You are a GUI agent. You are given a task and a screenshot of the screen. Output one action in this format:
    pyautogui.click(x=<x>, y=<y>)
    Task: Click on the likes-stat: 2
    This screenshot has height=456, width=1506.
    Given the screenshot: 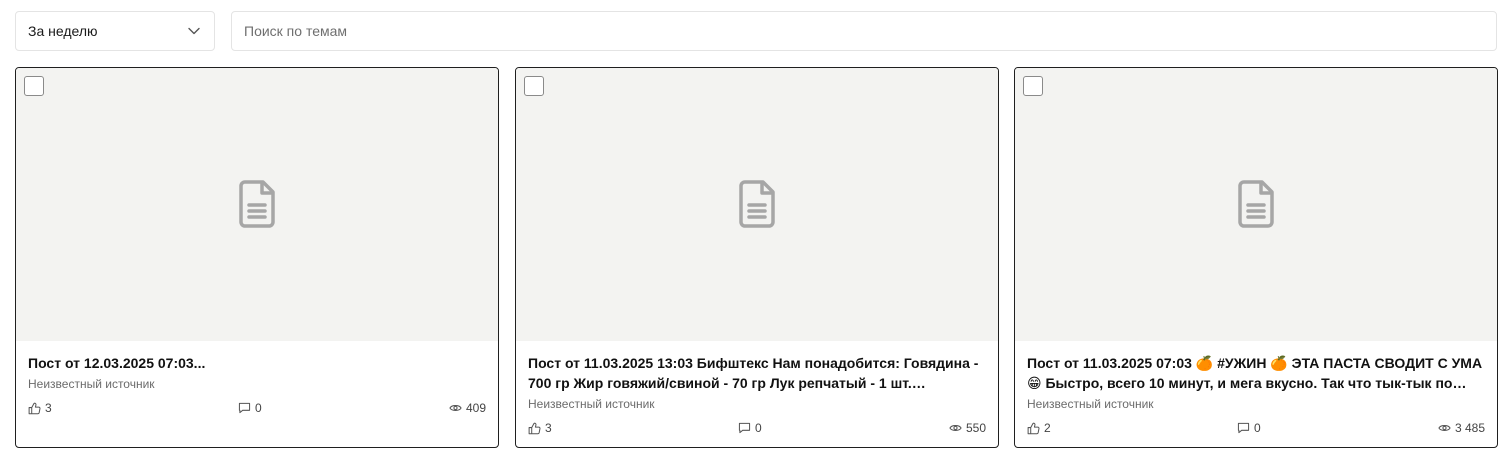 What is the action you would take?
    pyautogui.click(x=1039, y=428)
    